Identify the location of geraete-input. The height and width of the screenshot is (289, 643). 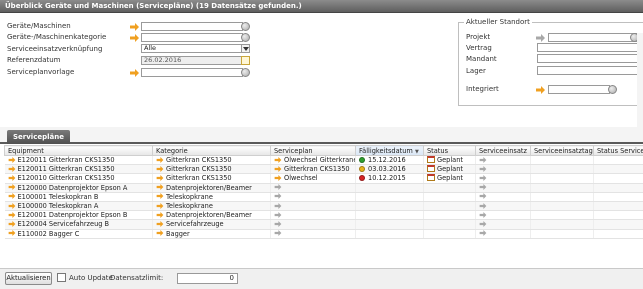
(192, 26).